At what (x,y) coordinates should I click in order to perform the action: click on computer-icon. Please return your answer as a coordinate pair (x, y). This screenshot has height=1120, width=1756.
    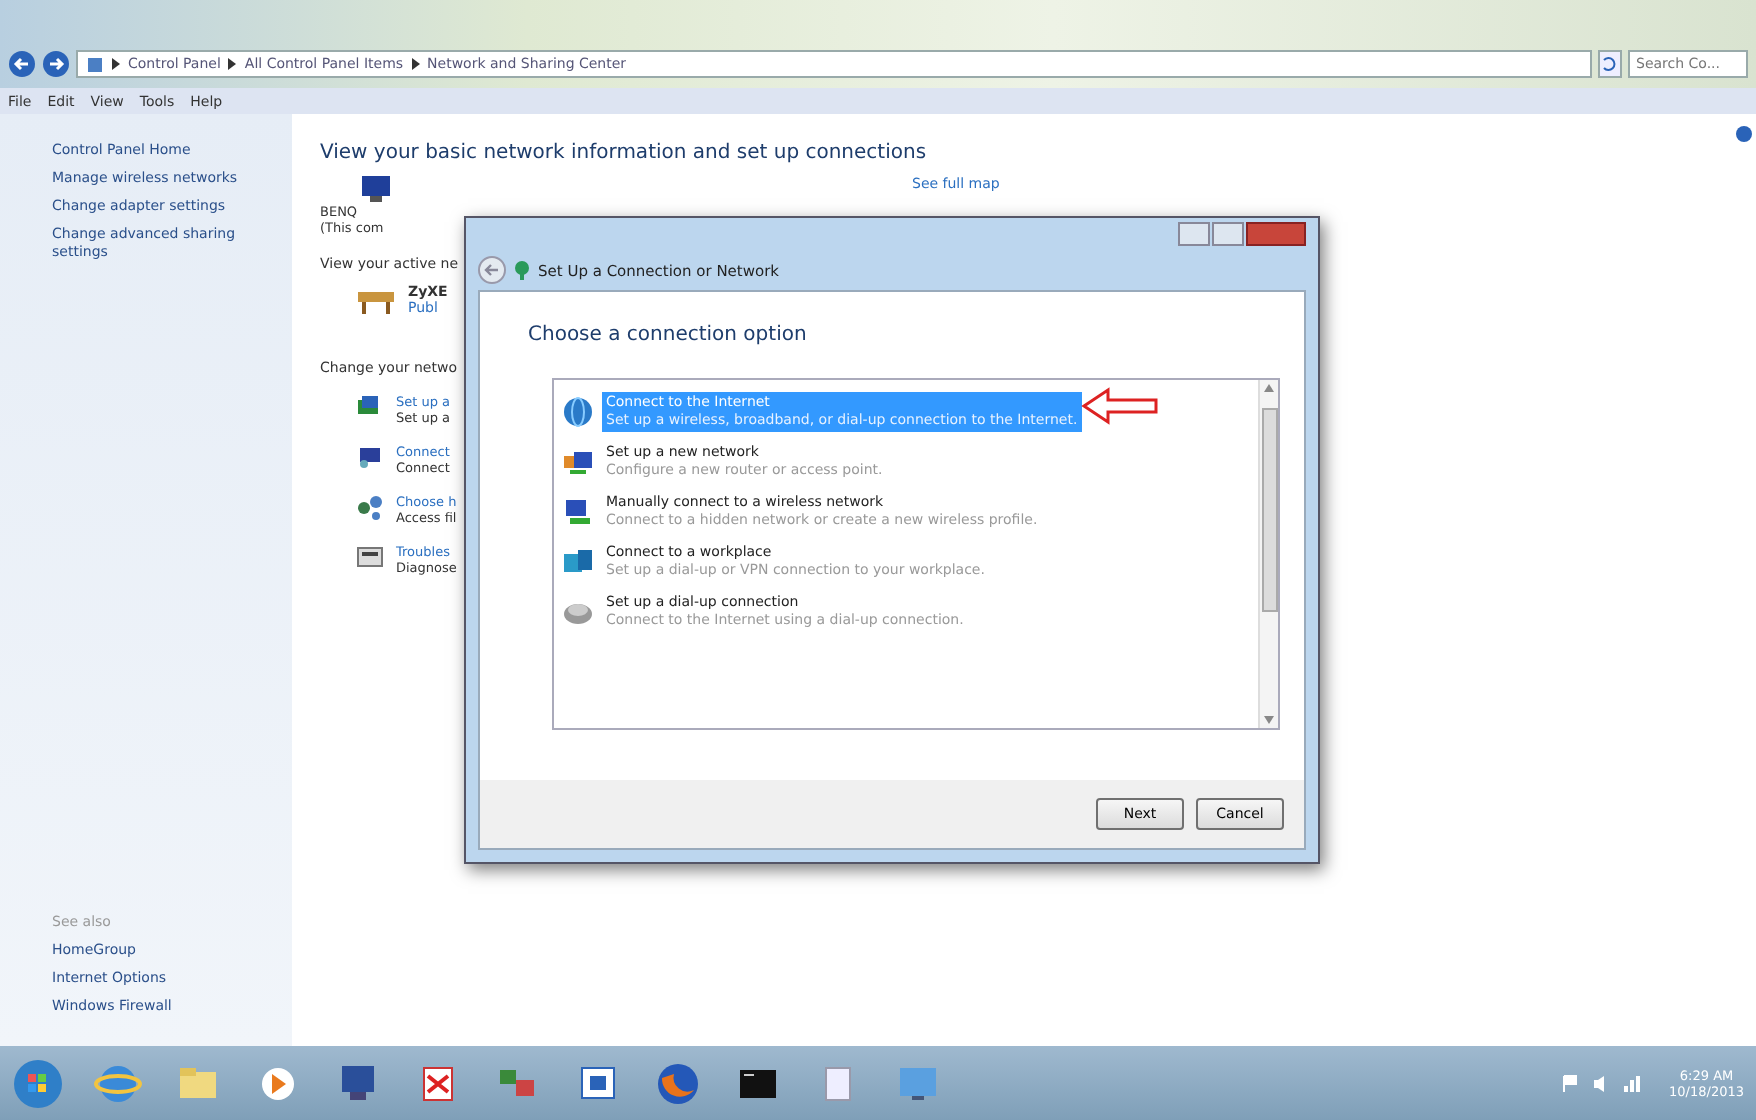
    Looking at the image, I should click on (376, 190).